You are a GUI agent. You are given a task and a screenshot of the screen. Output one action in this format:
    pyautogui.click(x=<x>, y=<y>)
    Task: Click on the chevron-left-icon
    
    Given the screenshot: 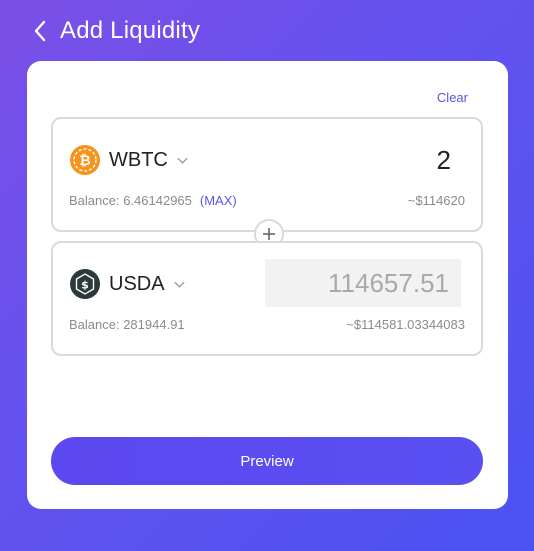 What is the action you would take?
    pyautogui.click(x=40, y=31)
    